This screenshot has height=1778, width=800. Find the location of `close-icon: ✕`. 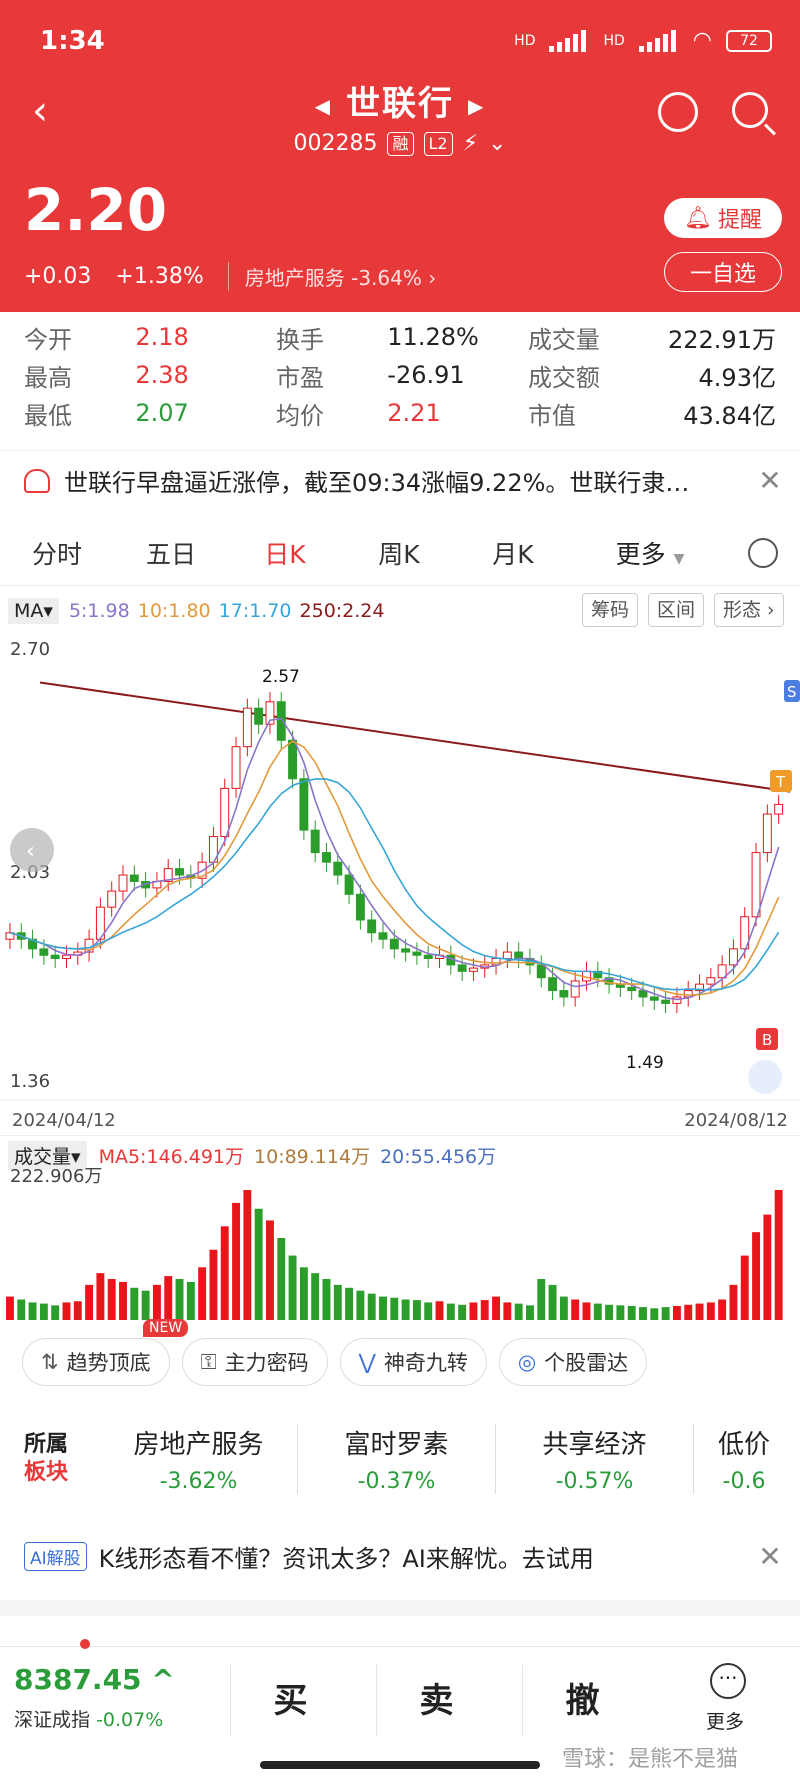

close-icon: ✕ is located at coordinates (770, 480).